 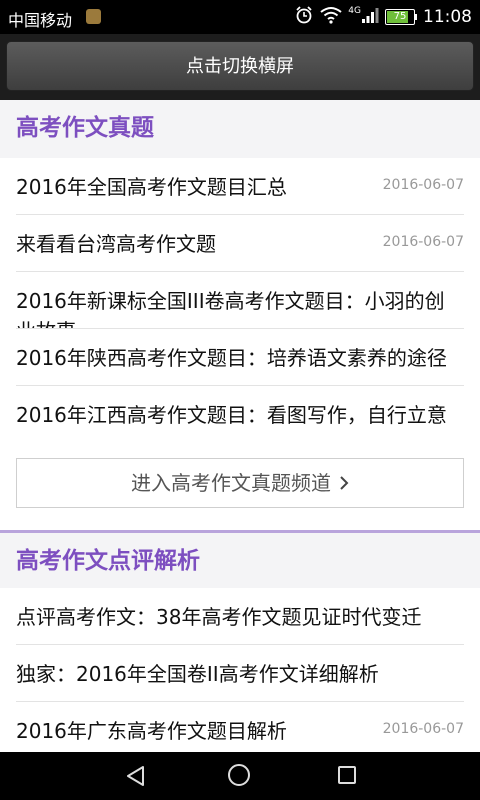 What do you see at coordinates (354, 11) in the screenshot?
I see `network-type: 4G` at bounding box center [354, 11].